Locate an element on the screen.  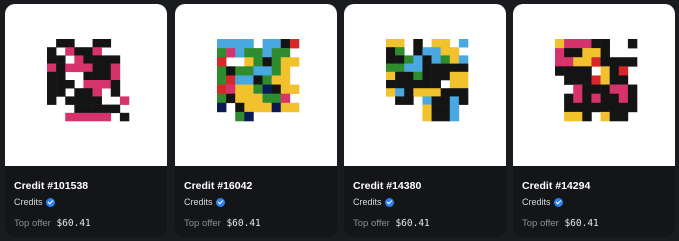
card-title: Credit #101538 is located at coordinates (51, 186).